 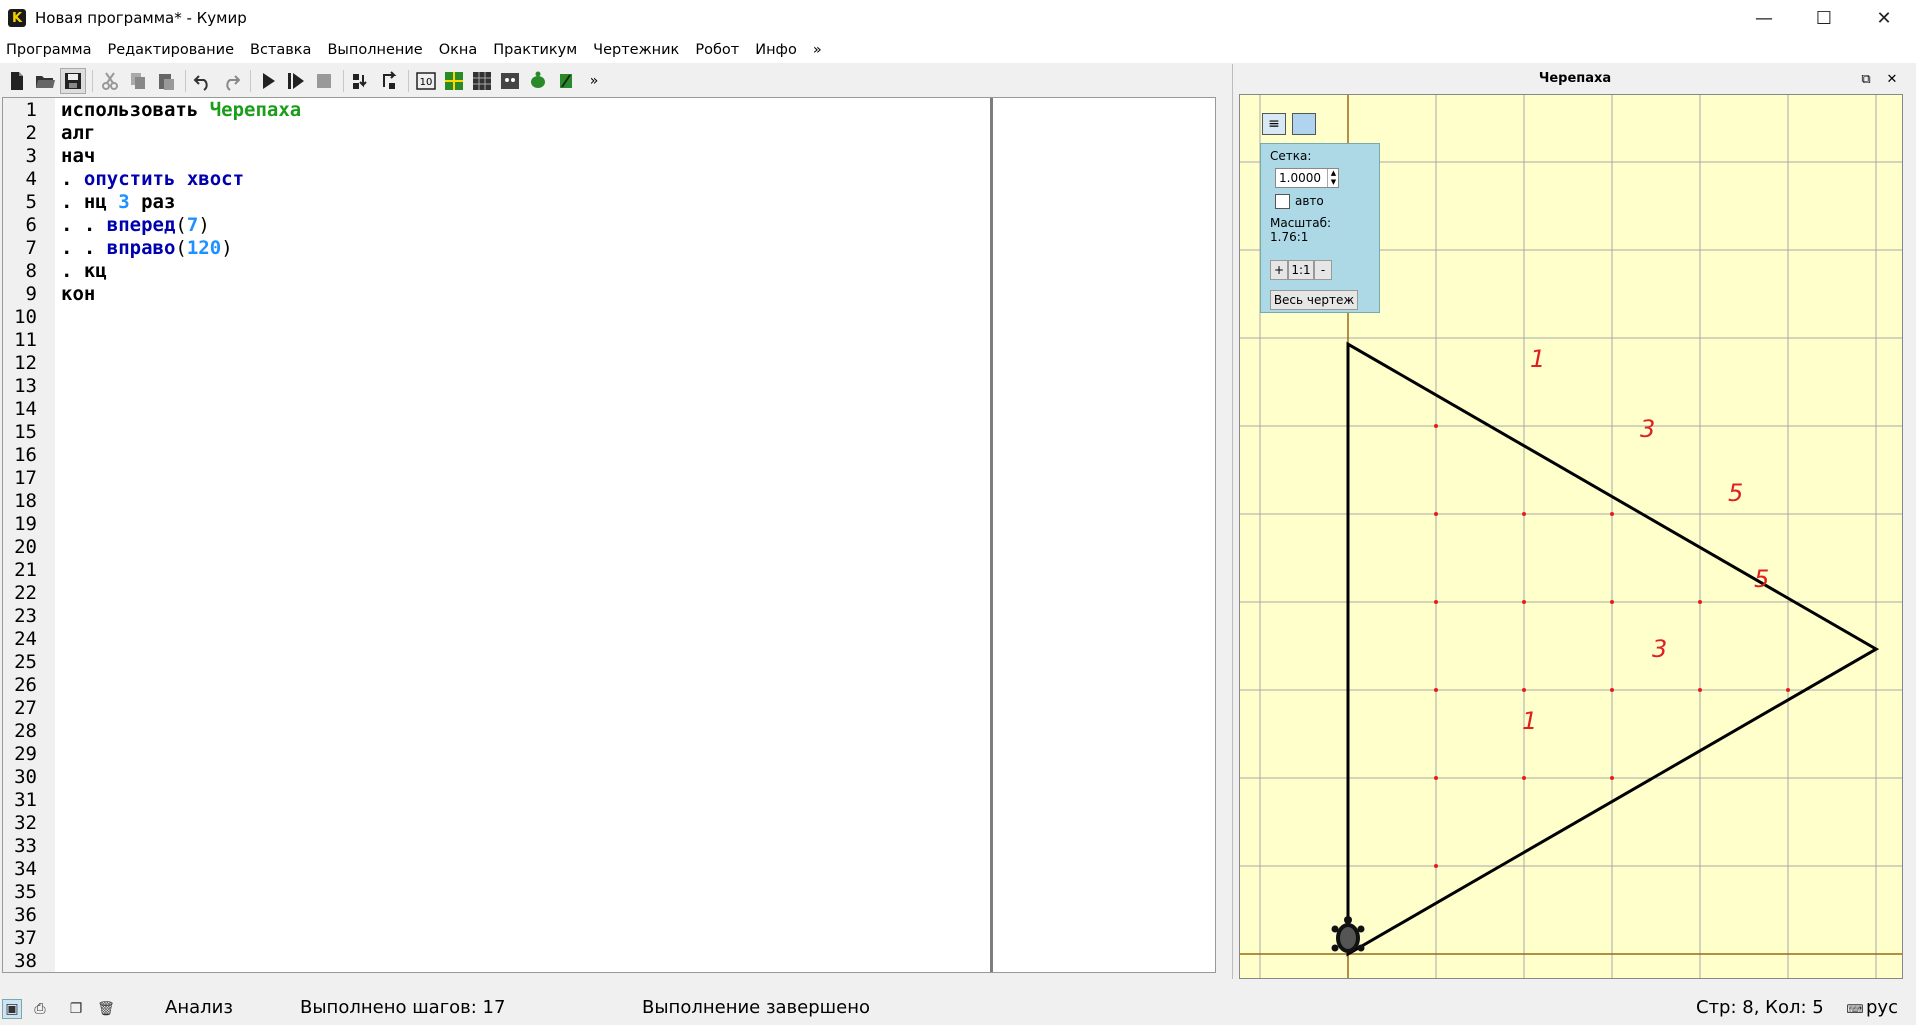 I want to click on undo-button, so click(x=203, y=81).